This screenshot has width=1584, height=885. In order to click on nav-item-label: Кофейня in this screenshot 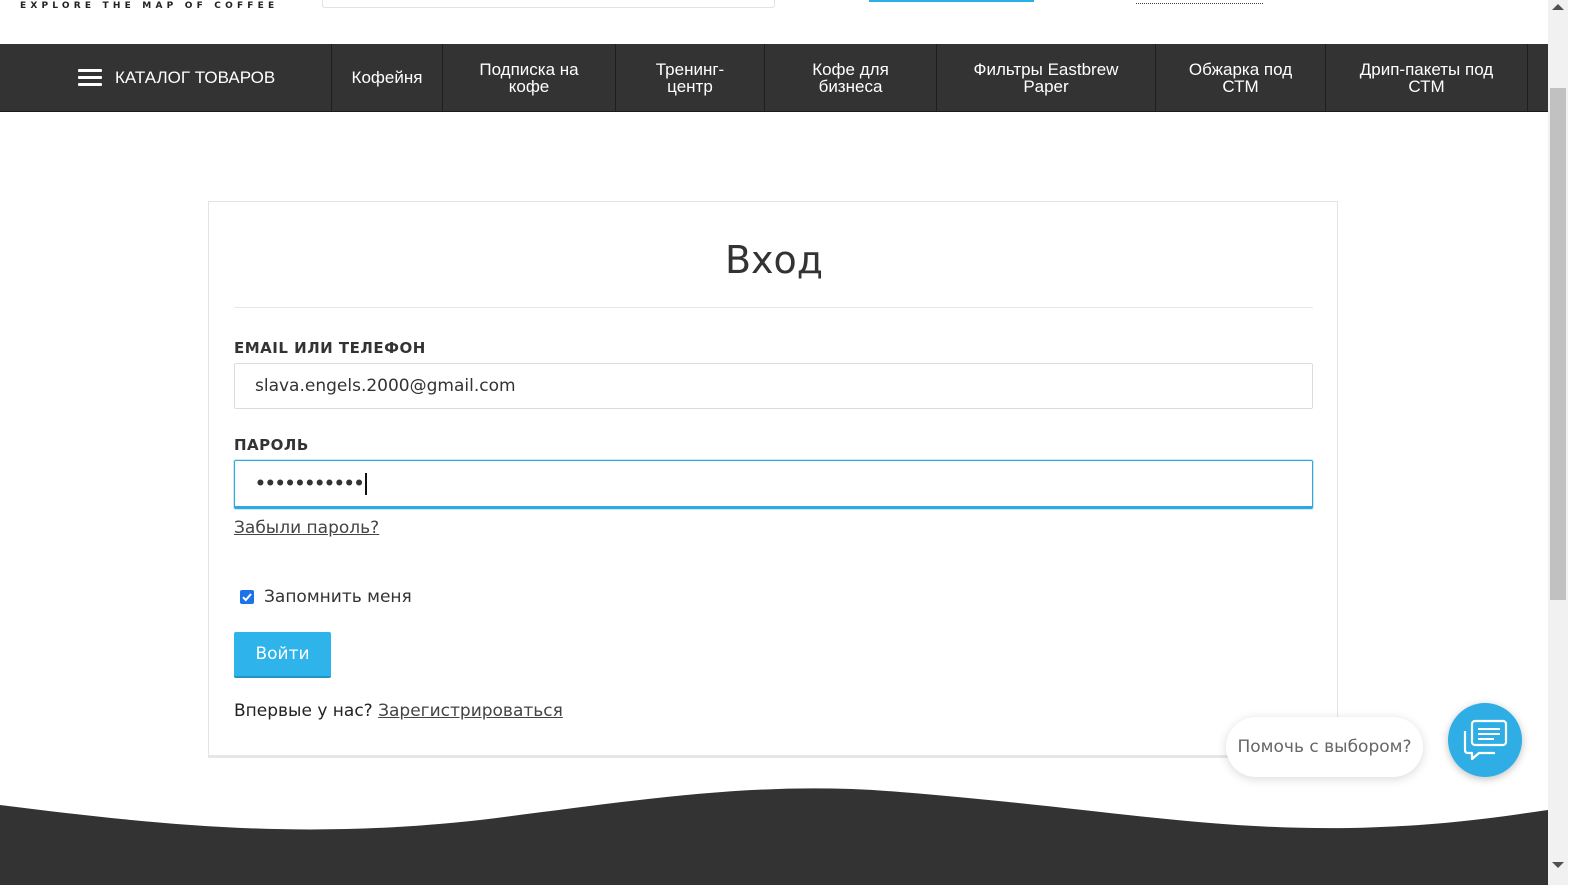, I will do `click(387, 77)`.